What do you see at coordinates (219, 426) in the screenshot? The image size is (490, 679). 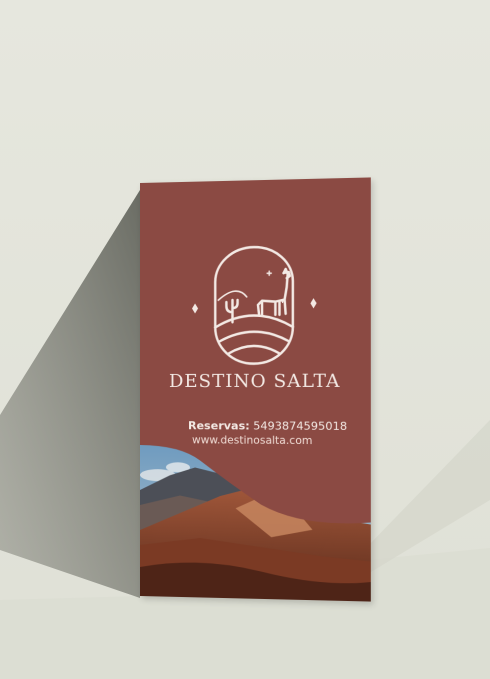 I see `reservations-label: Reservas:` at bounding box center [219, 426].